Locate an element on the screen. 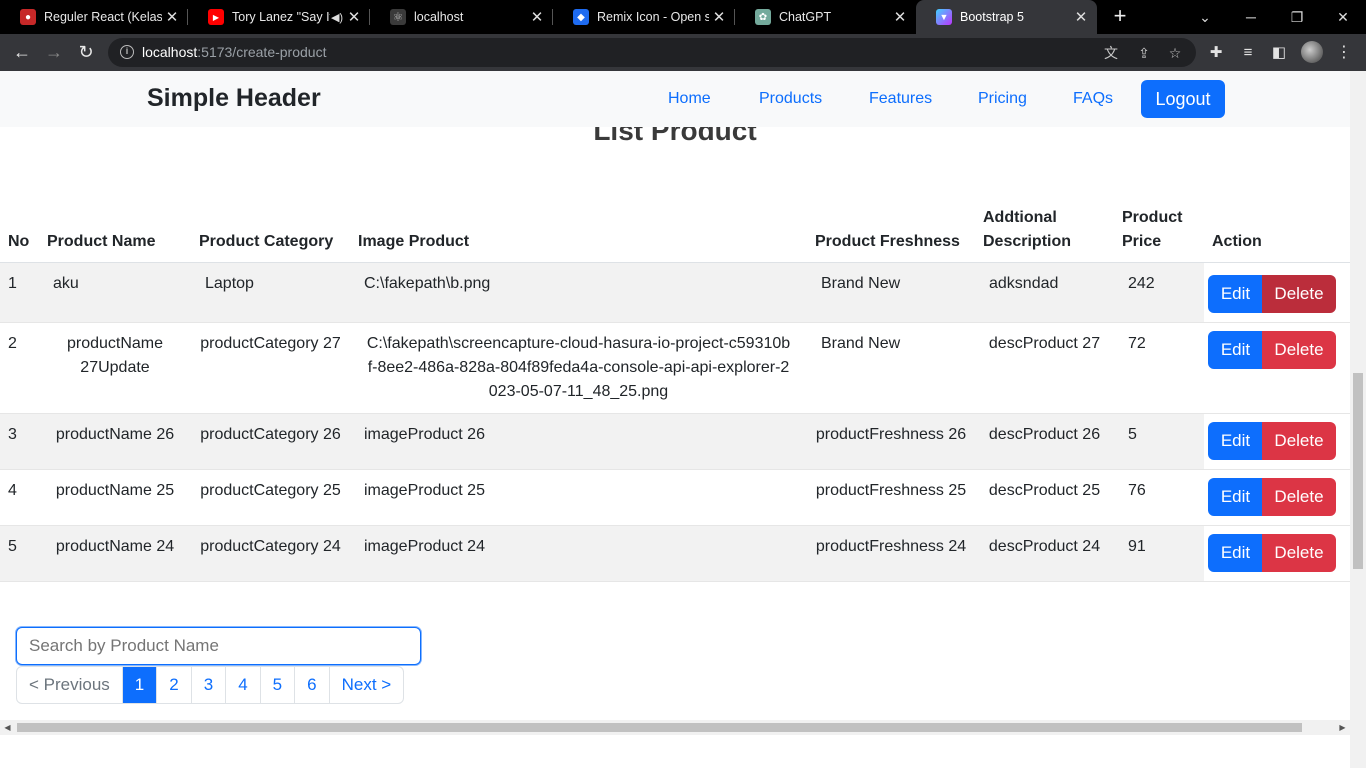 Image resolution: width=1366 pixels, height=768 pixels. restore-icon: ❐ is located at coordinates (1297, 17).